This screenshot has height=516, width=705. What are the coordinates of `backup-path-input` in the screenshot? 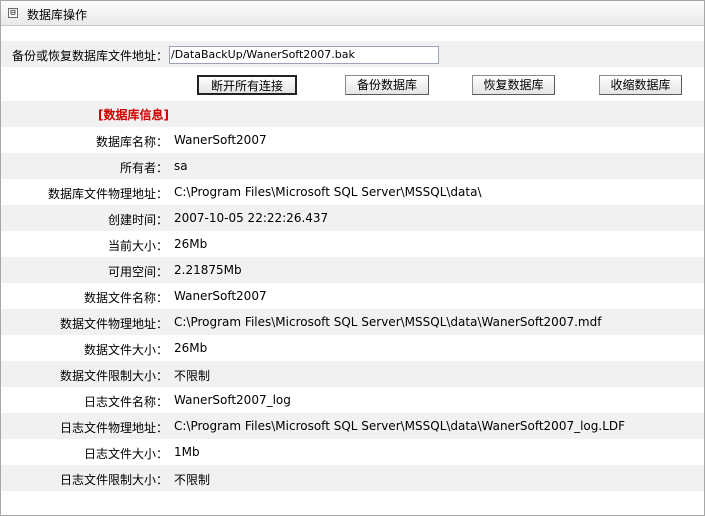 It's located at (304, 55).